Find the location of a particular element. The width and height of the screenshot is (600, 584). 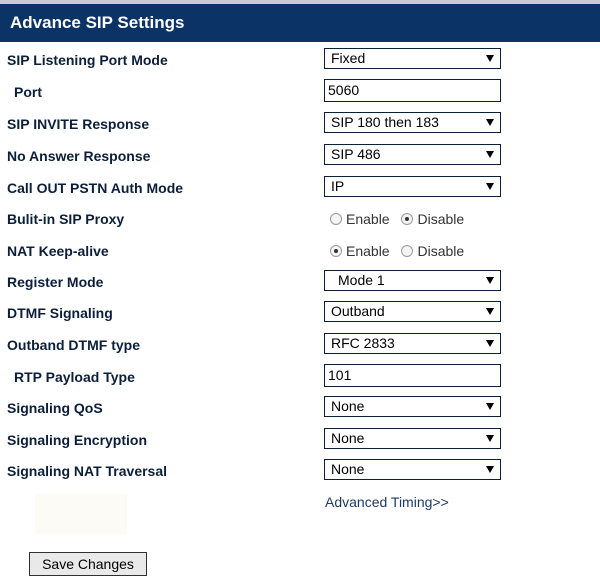

signaling-qos-value: None is located at coordinates (348, 406).